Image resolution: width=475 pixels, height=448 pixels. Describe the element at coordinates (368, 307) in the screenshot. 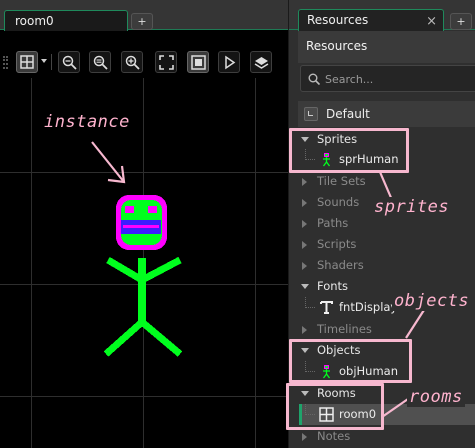

I see `item-label: fntDisplay` at that location.